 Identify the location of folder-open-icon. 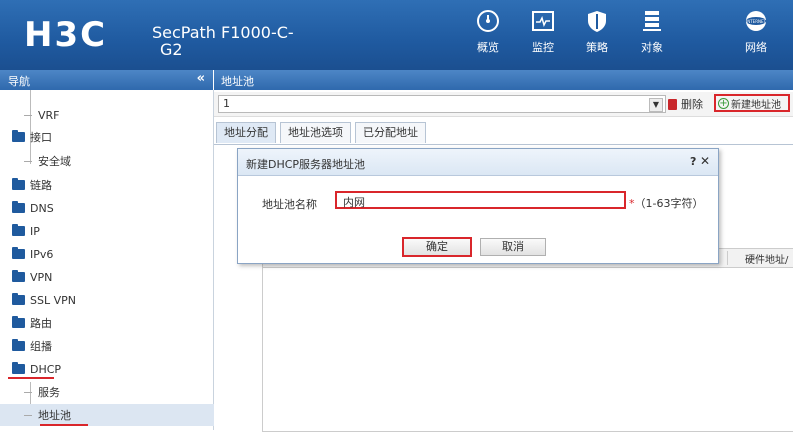
(18, 368).